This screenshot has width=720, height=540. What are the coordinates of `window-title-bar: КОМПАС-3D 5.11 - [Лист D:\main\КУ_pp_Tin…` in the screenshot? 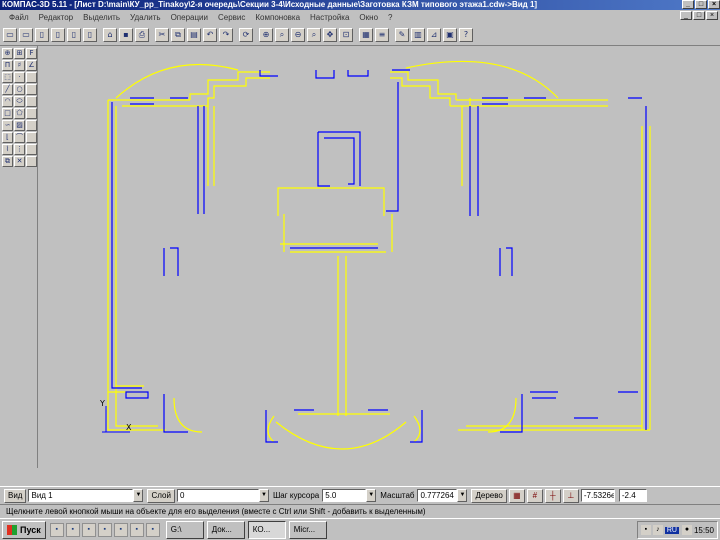 It's located at (360, 5).